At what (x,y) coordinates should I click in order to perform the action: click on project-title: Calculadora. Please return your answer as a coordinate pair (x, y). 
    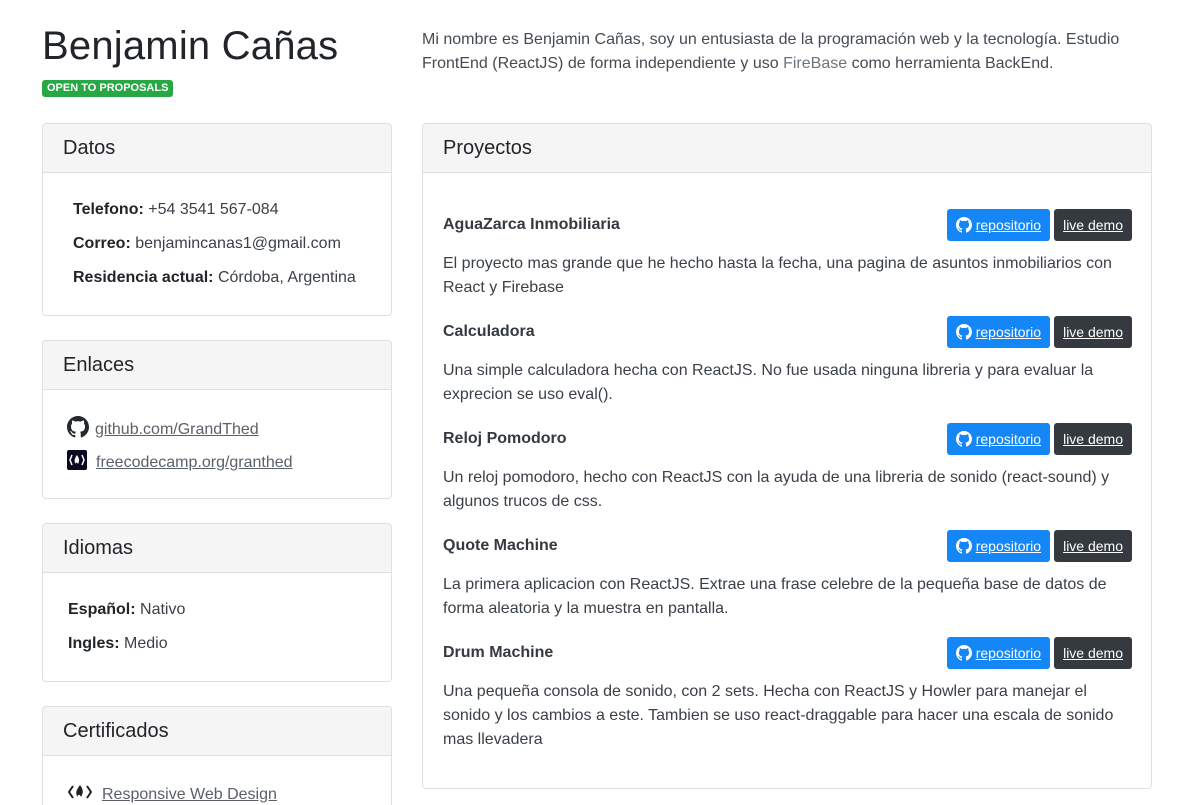
    Looking at the image, I should click on (489, 331).